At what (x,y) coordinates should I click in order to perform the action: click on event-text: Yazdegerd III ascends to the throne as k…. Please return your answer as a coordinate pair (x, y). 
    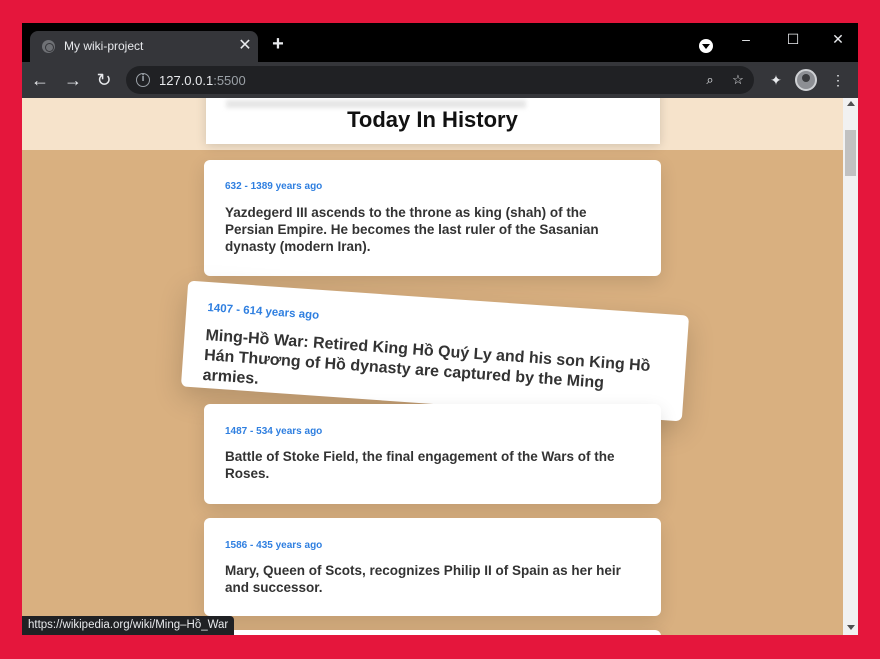
    Looking at the image, I should click on (412, 229).